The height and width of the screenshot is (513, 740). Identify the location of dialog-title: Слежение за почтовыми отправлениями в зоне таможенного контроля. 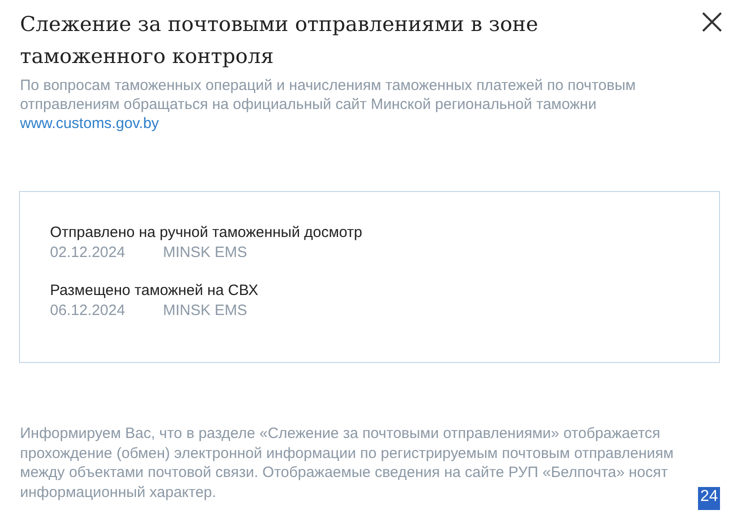
(280, 40).